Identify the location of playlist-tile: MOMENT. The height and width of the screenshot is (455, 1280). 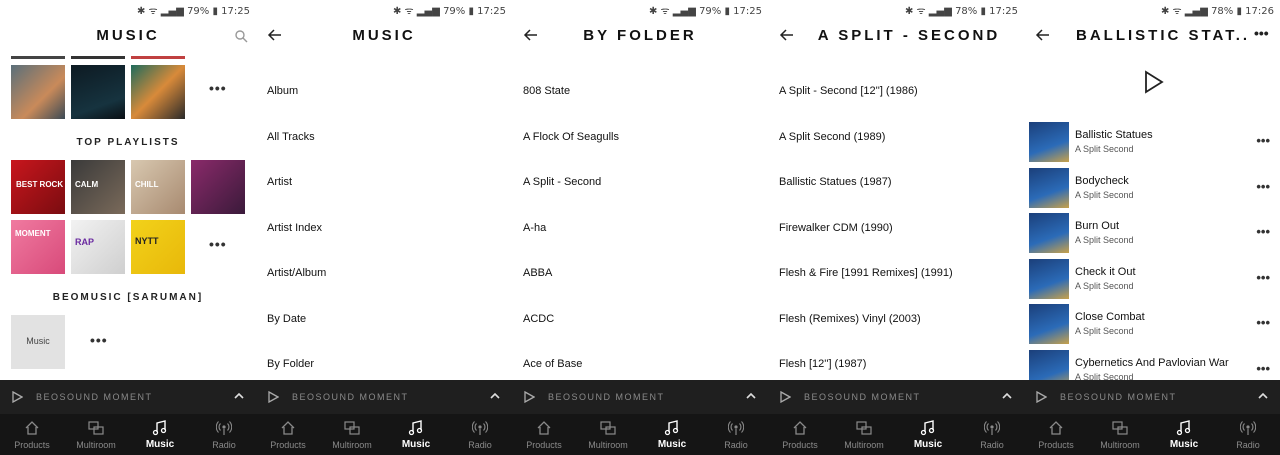
(38, 247).